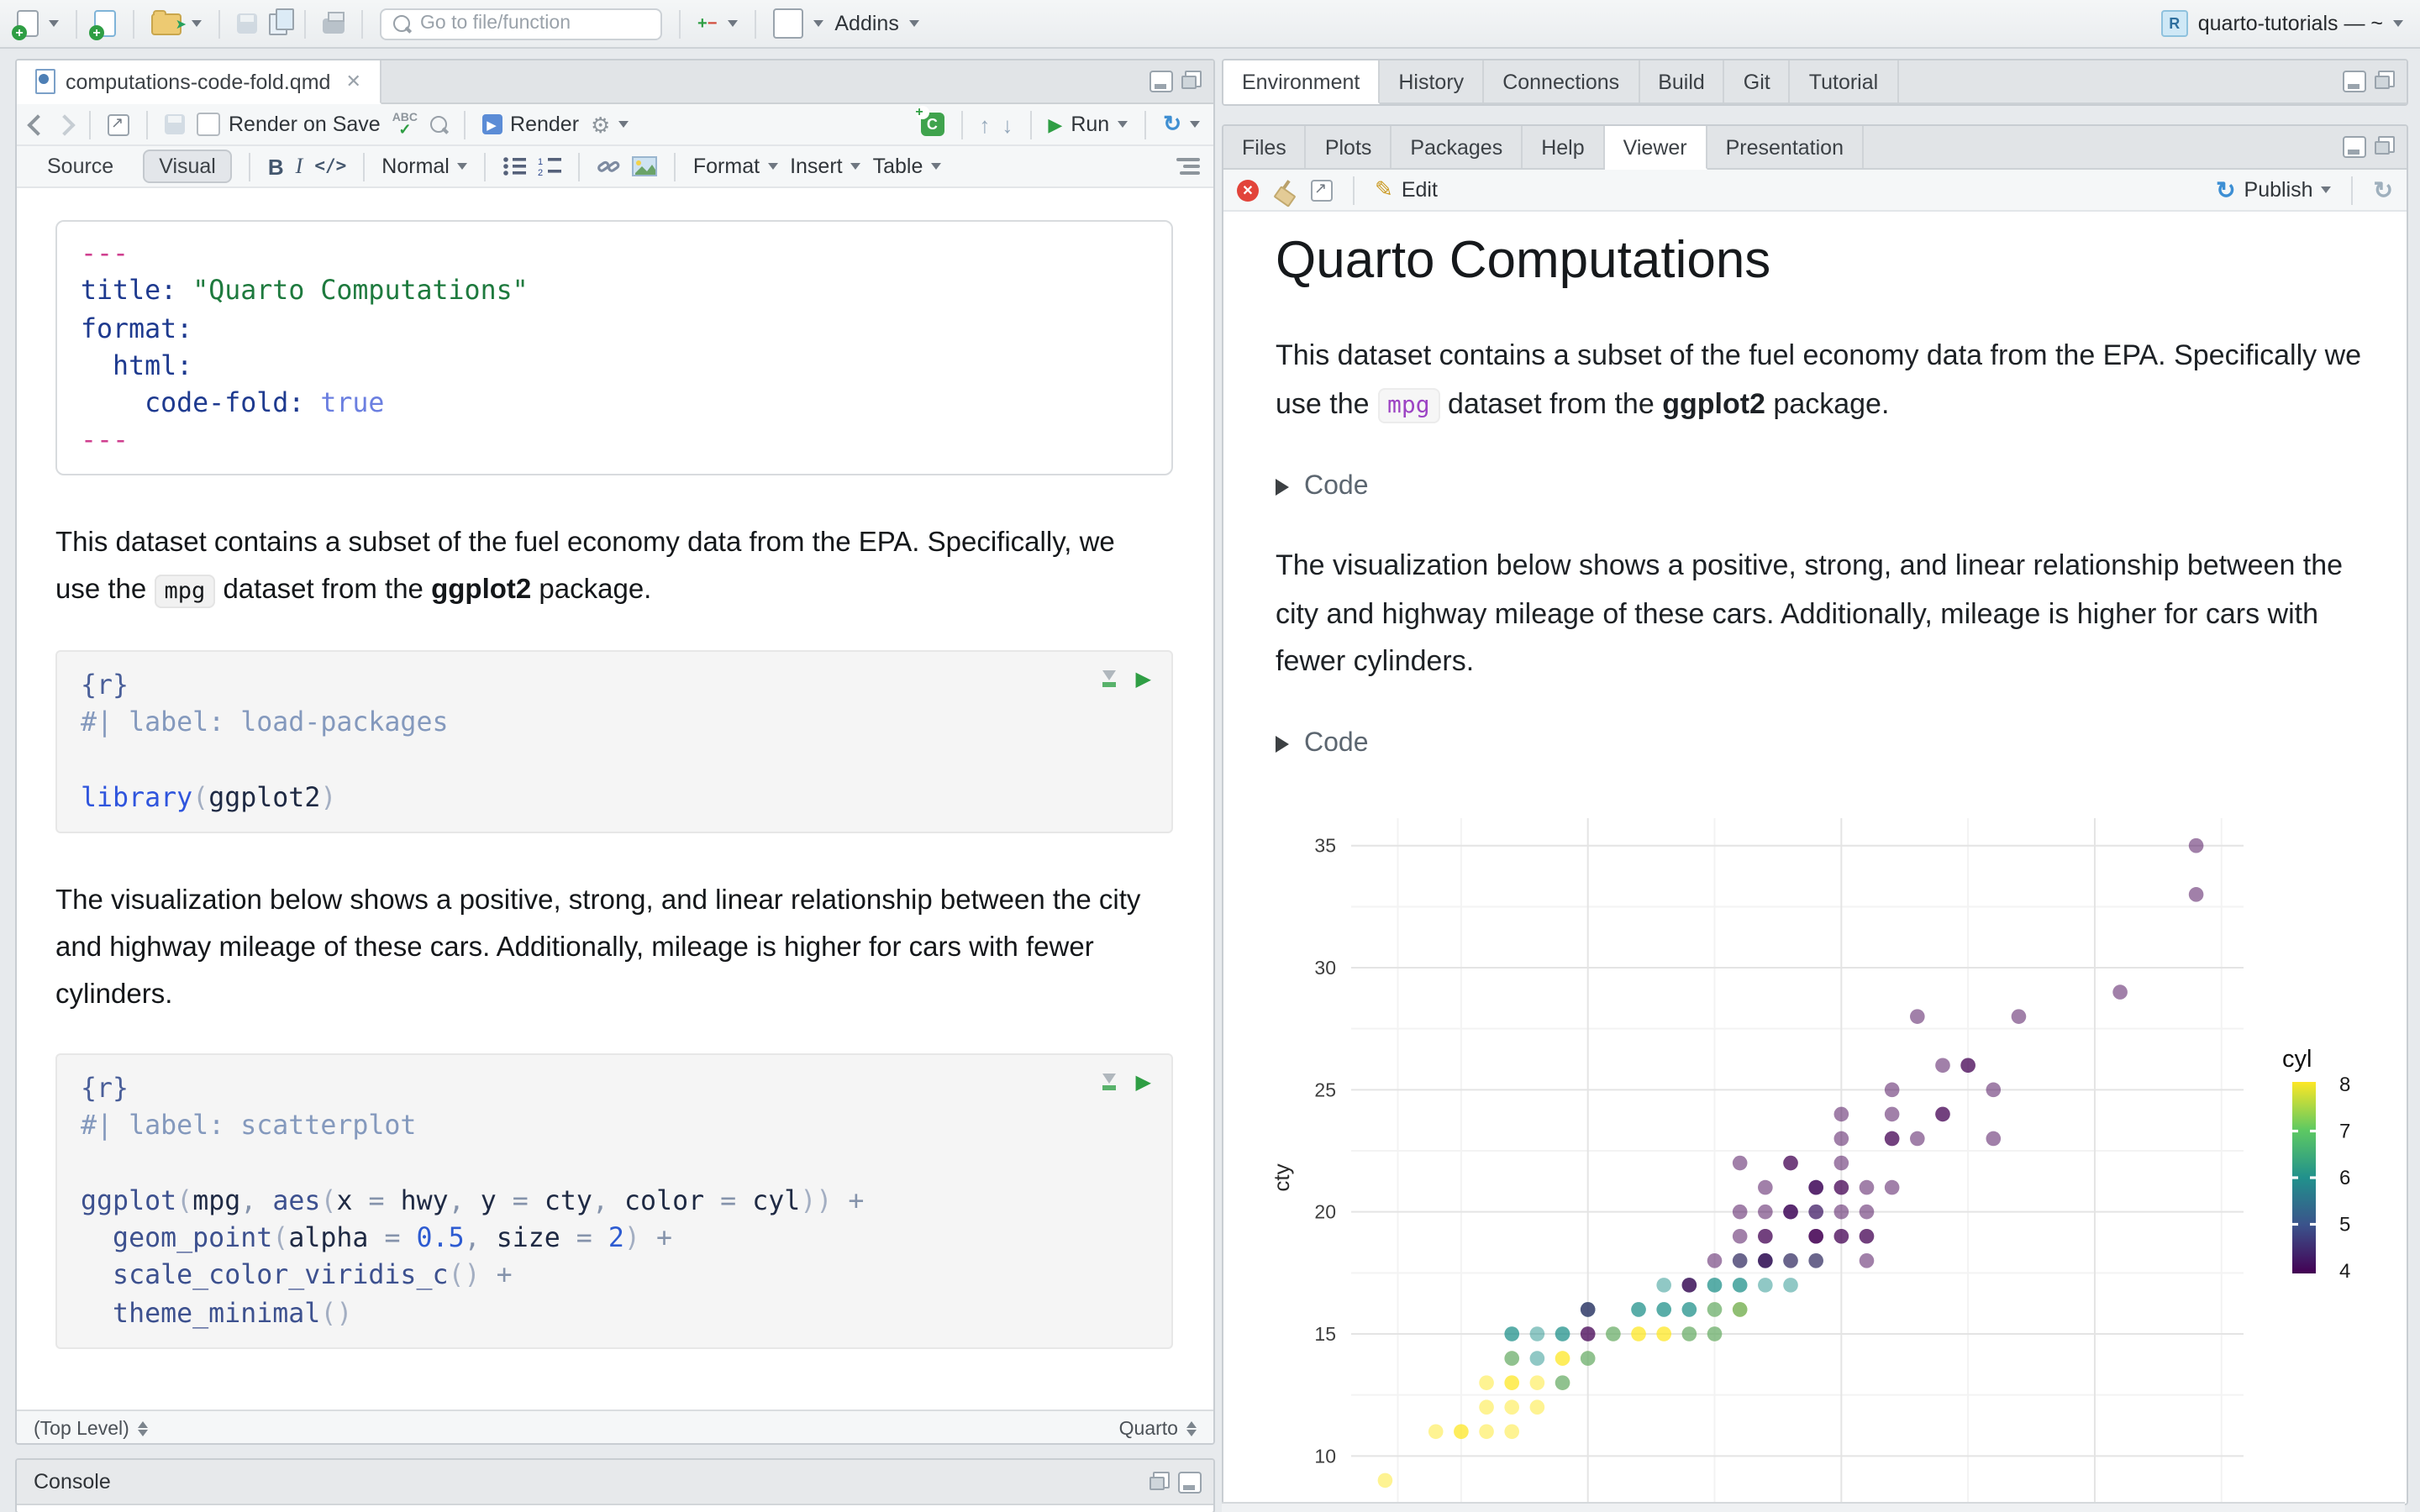 The image size is (2420, 1512). Describe the element at coordinates (1845, 81) in the screenshot. I see `tab-tutorial: Tutorial` at that location.